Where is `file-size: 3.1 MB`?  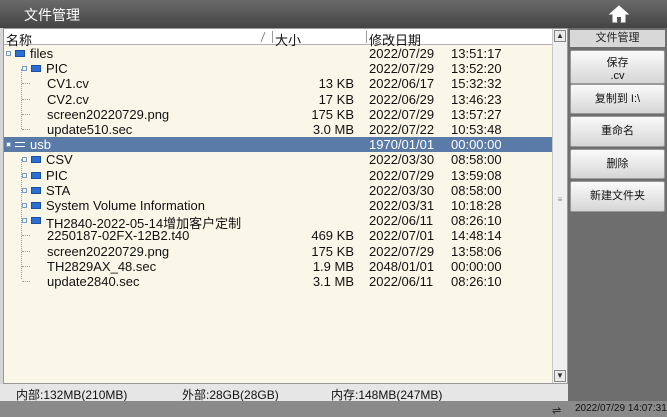 file-size: 3.1 MB is located at coordinates (333, 281).